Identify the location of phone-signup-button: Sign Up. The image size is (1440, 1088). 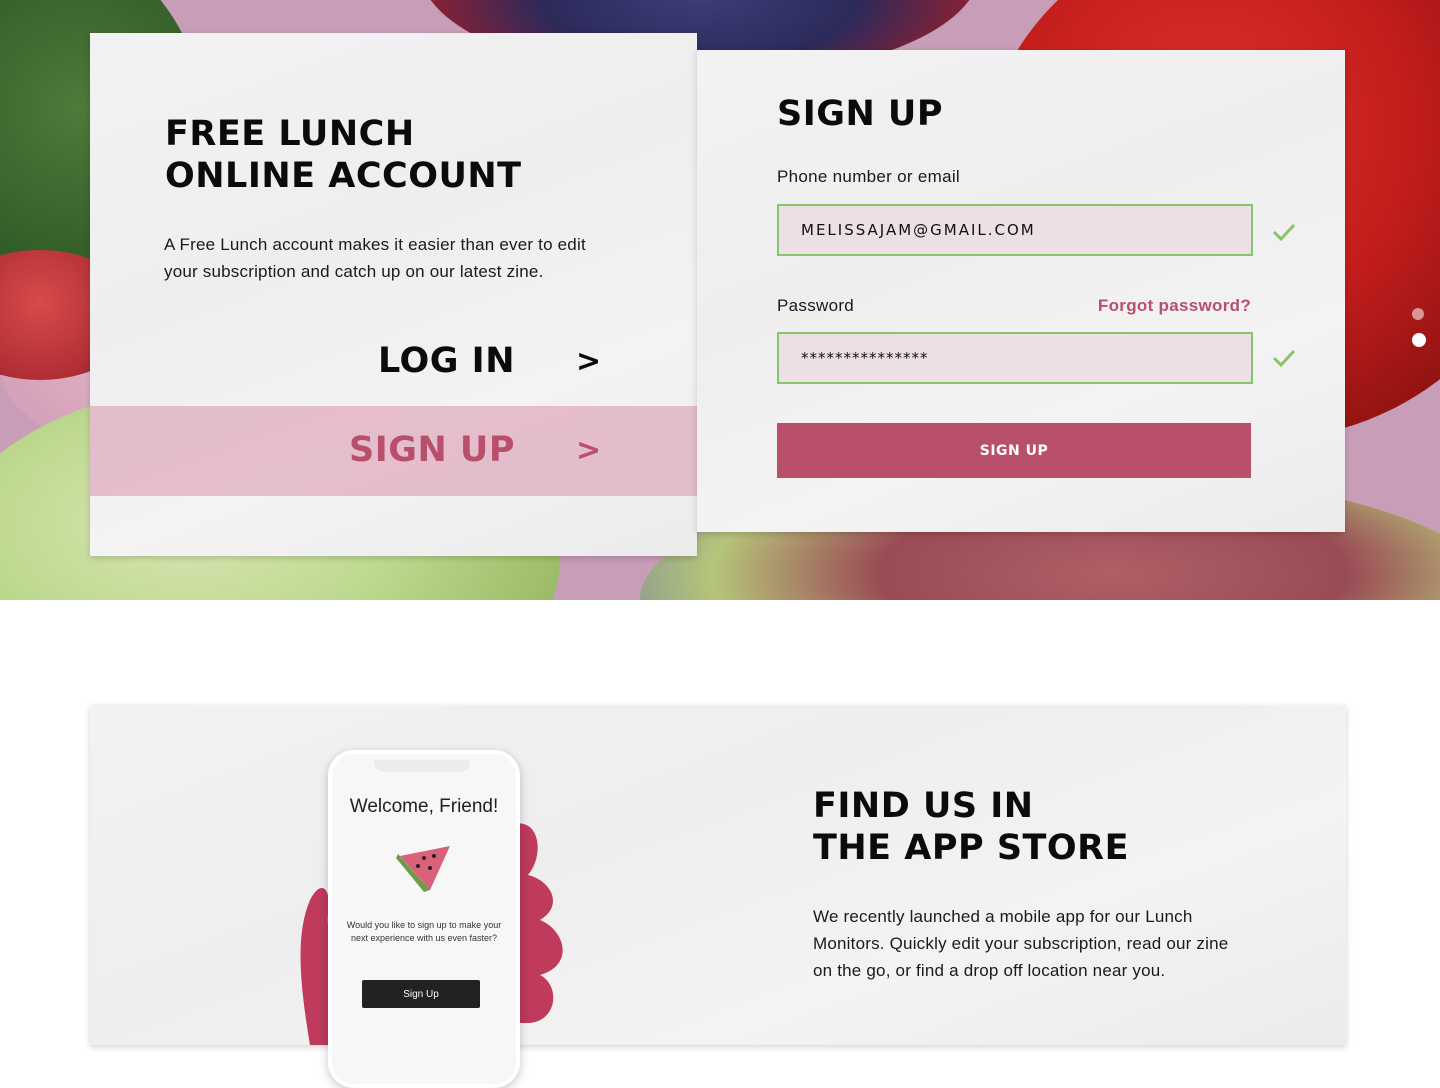
(421, 994).